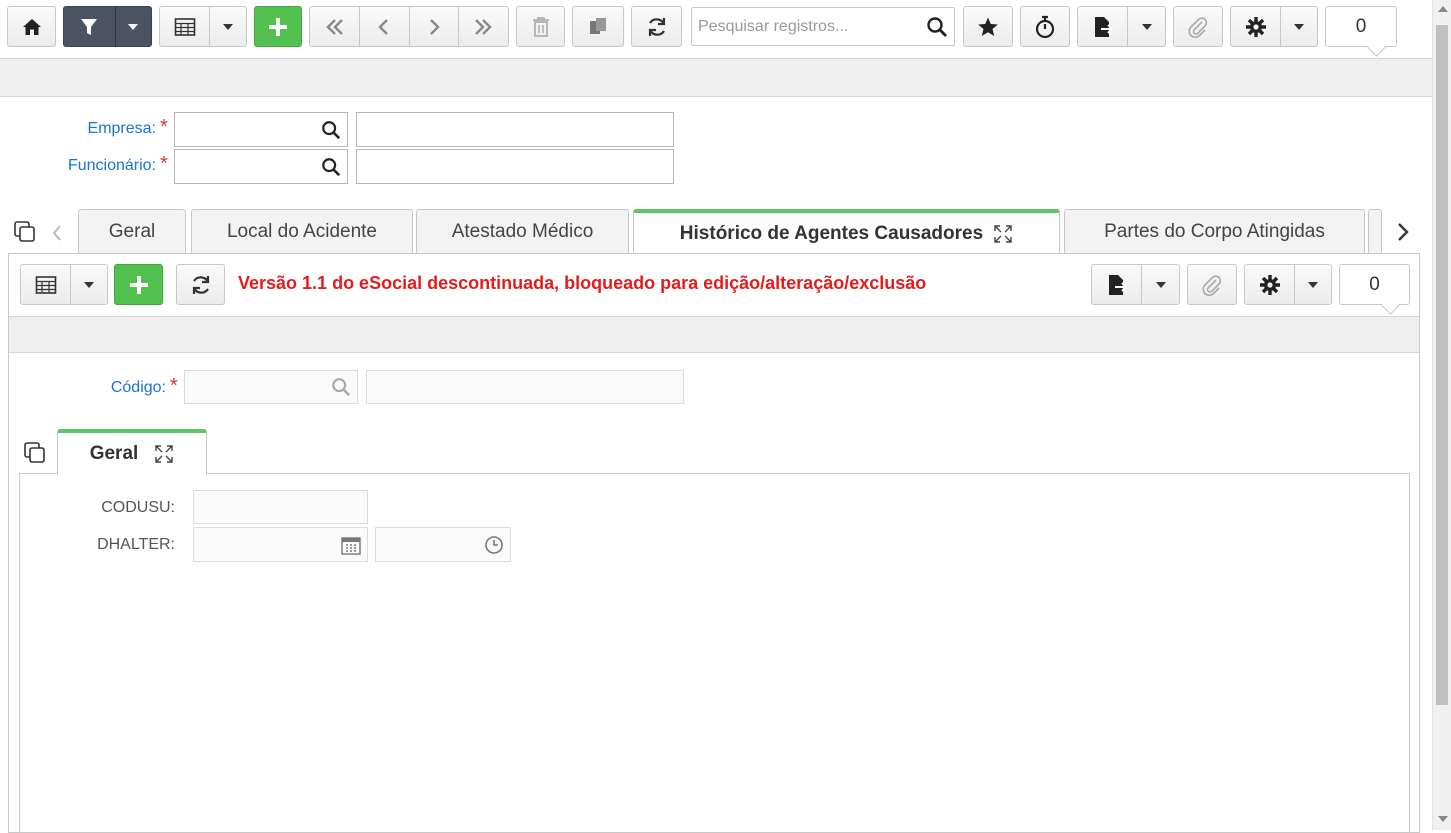 The image size is (1451, 833). I want to click on scroll-down-arrow, so click(1443, 819).